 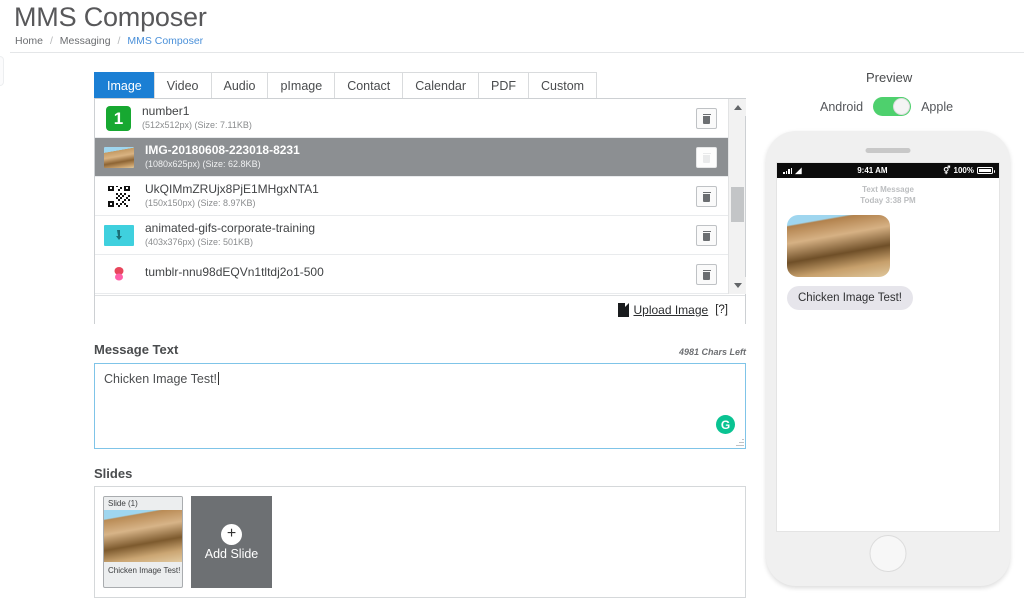 I want to click on tab-audio: Audio, so click(x=239, y=85).